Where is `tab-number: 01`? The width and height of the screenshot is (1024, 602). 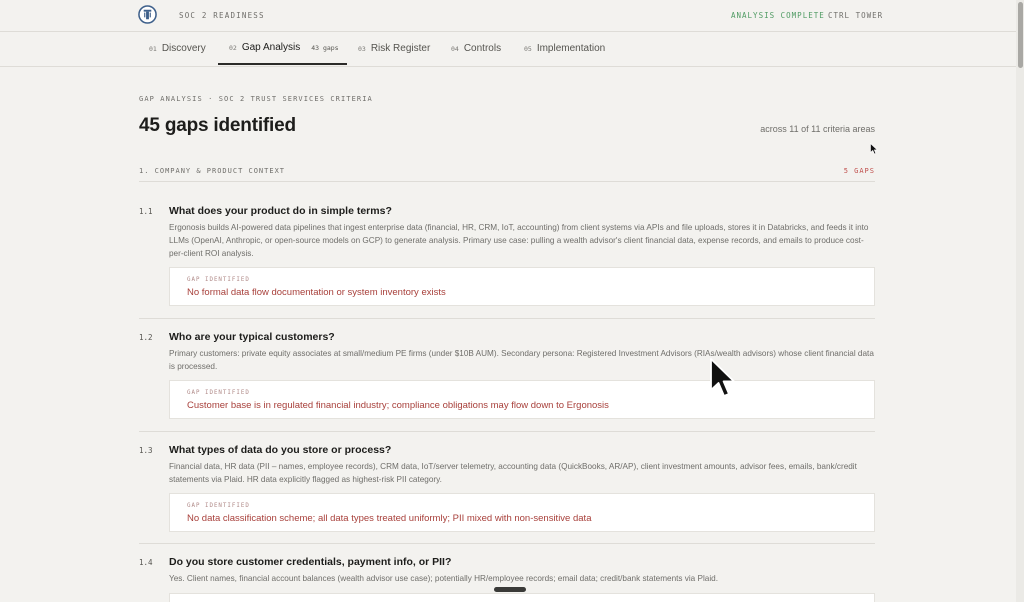
tab-number: 01 is located at coordinates (153, 48).